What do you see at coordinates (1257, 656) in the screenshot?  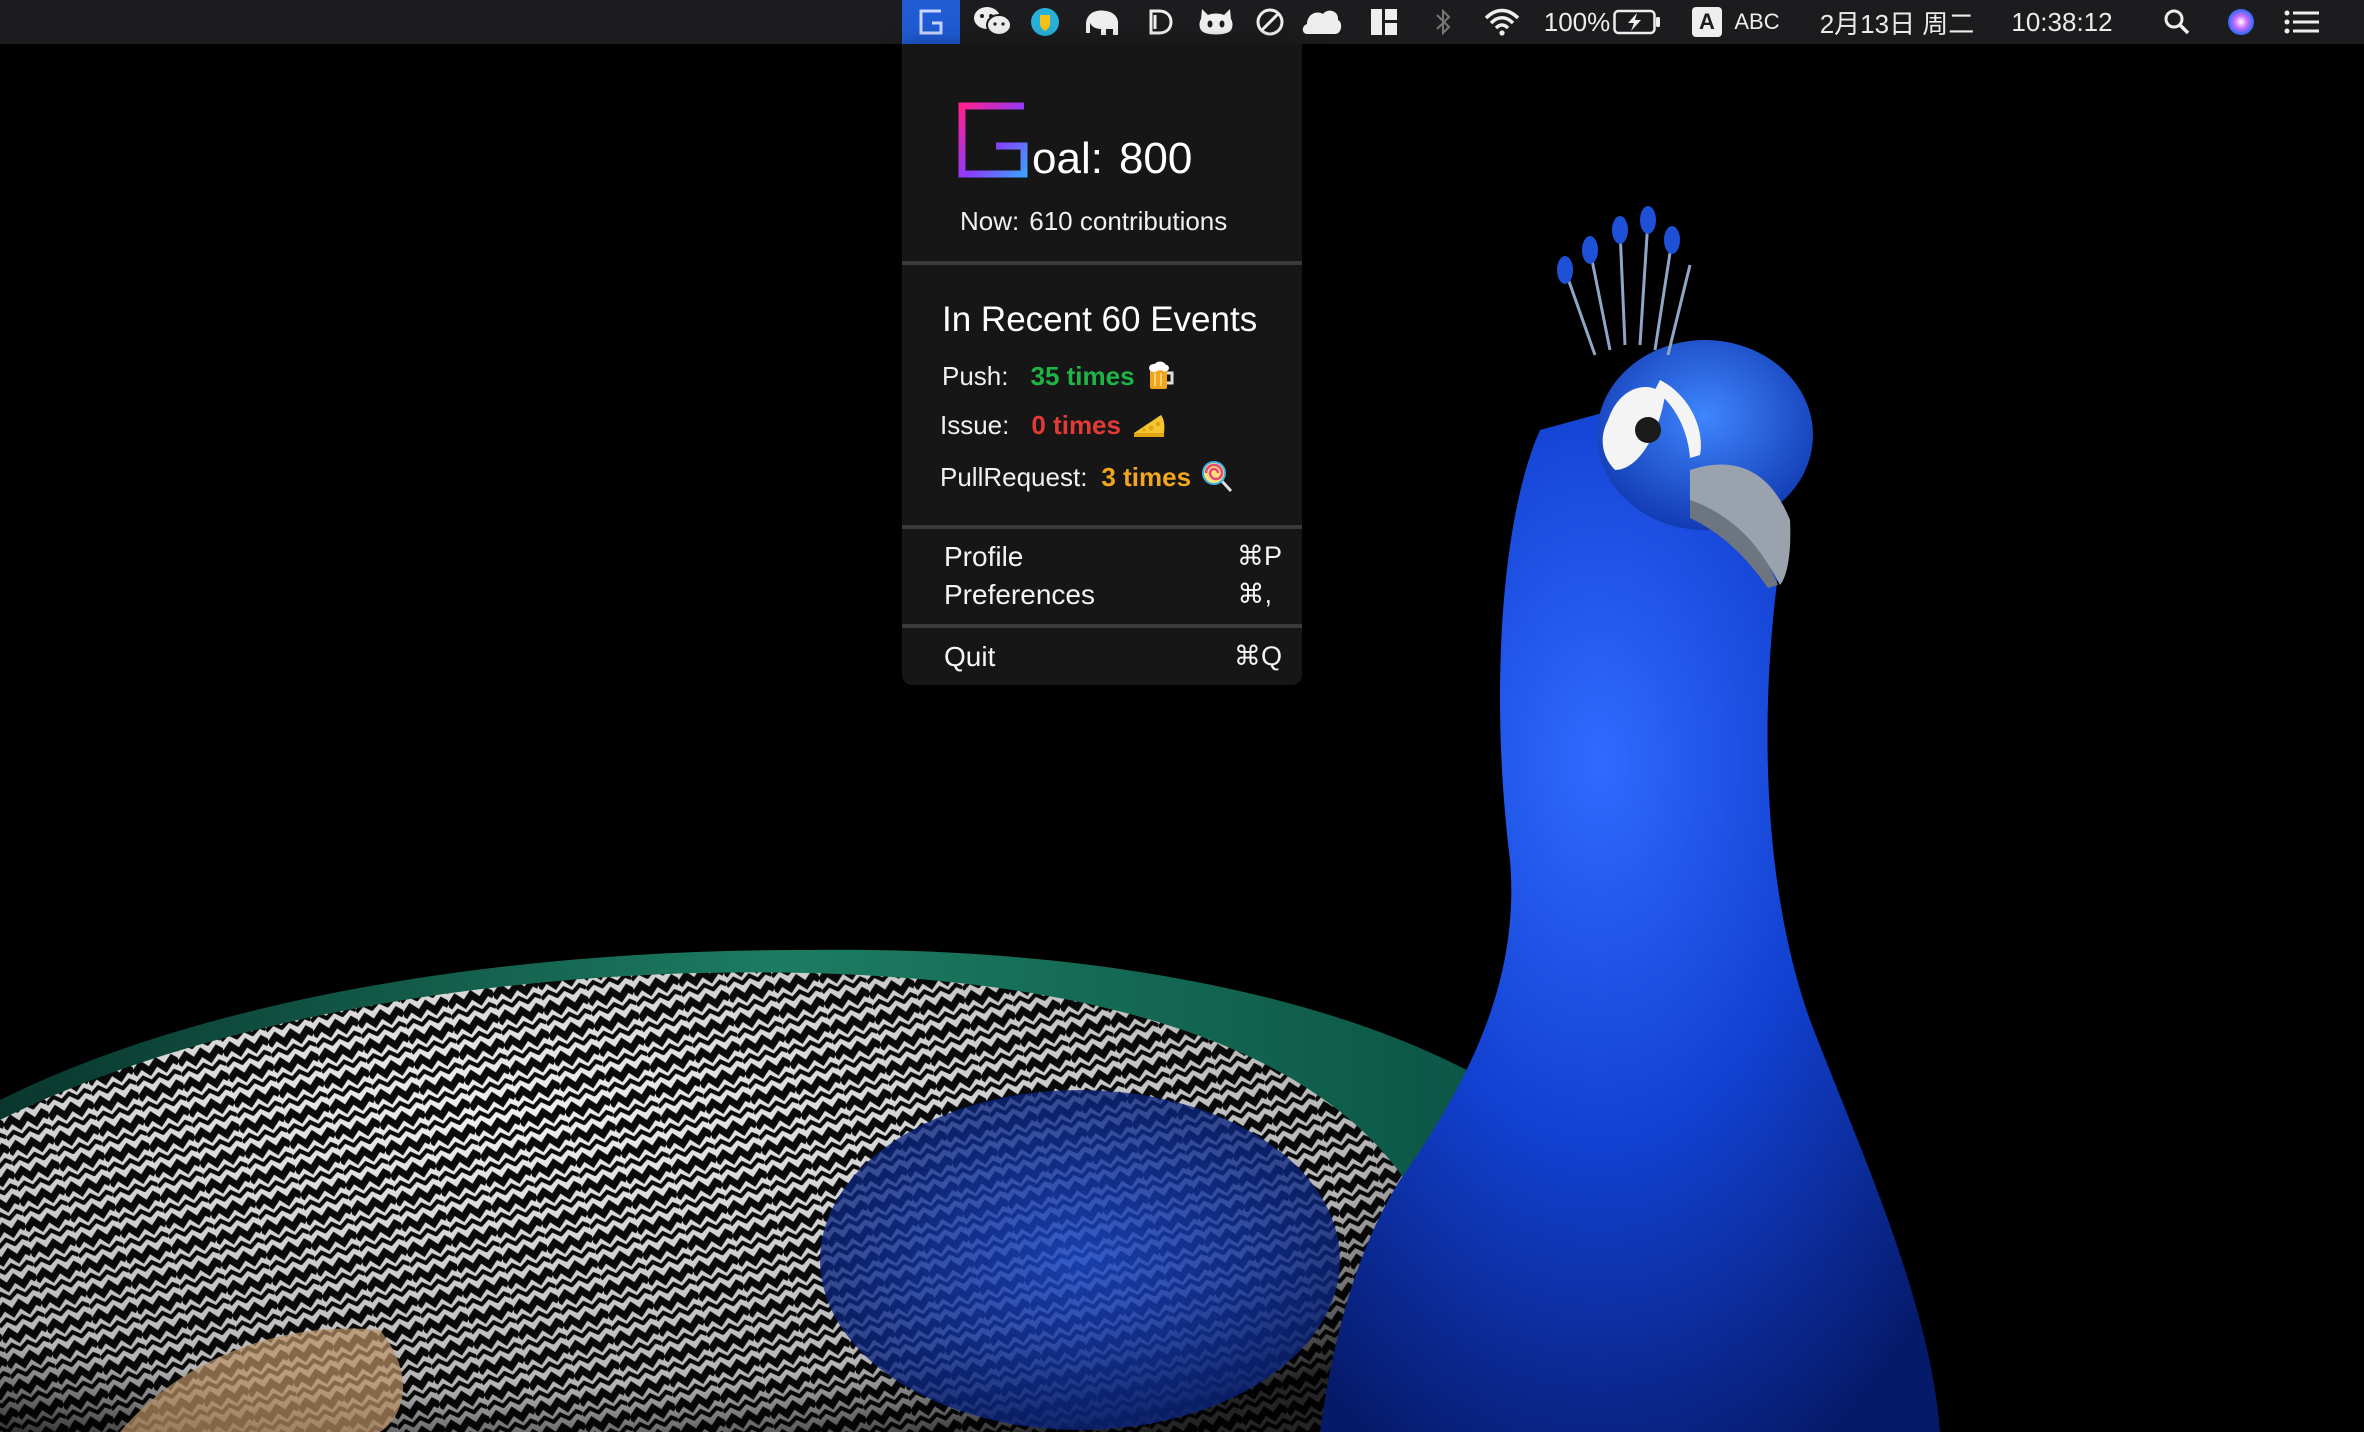 I see `menu-item-shortcut: ⌘Q` at bounding box center [1257, 656].